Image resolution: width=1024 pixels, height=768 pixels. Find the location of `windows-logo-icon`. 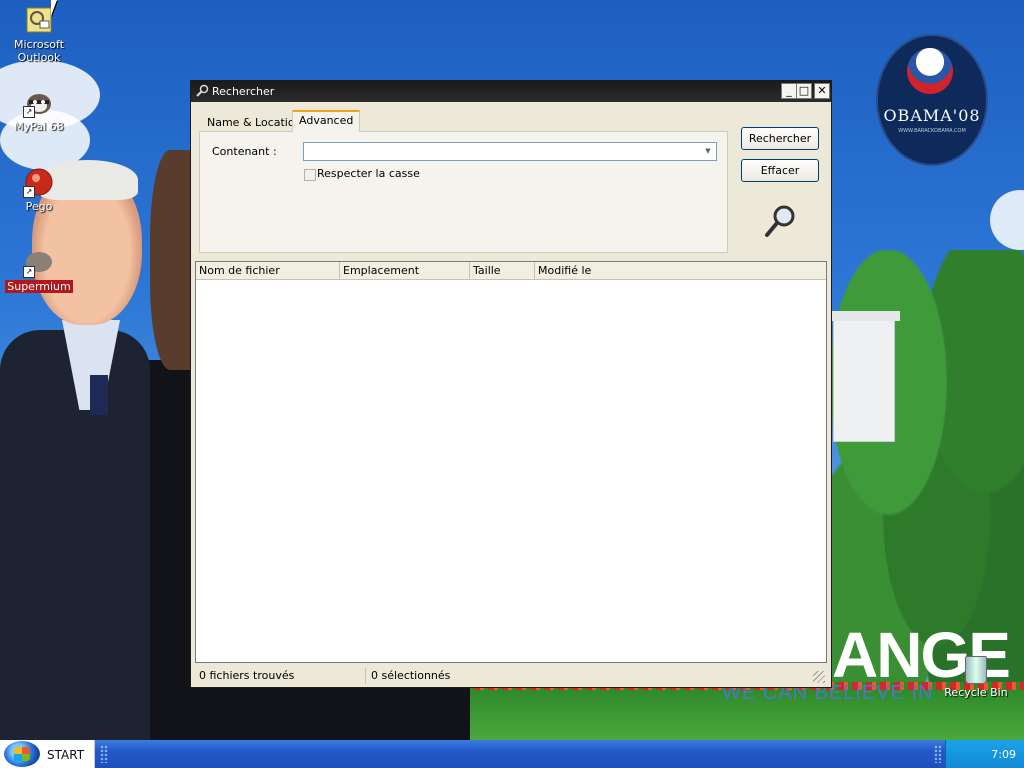

windows-logo-icon is located at coordinates (22, 754).